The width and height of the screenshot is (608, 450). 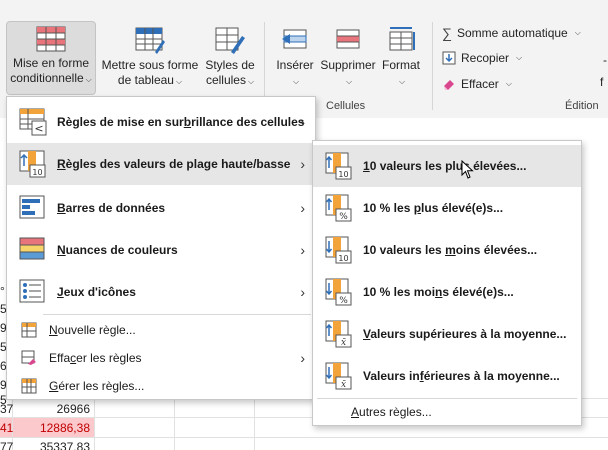 What do you see at coordinates (338, 376) in the screenshot?
I see `below-average-icon: x̄` at bounding box center [338, 376].